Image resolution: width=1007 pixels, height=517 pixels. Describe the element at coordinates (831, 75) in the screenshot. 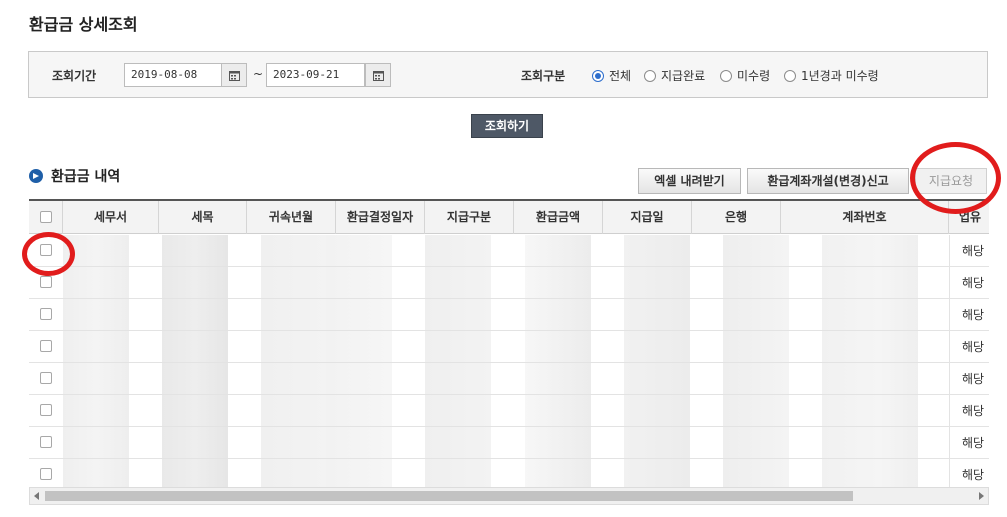

I see `radio-unclaimed-1yr: 1년경과 미수령` at that location.